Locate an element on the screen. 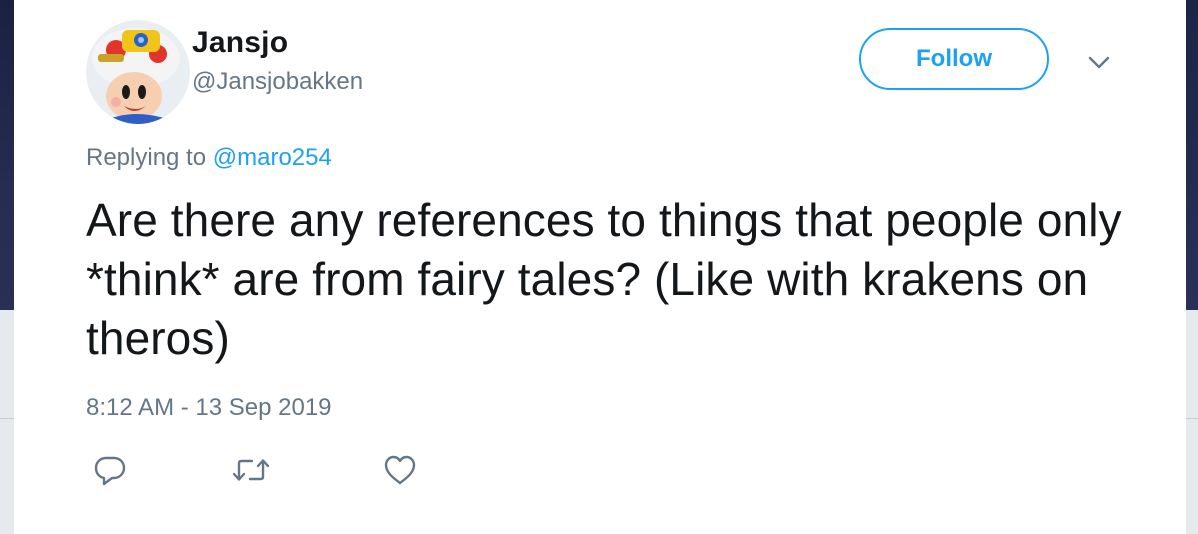  avatar is located at coordinates (138, 72).